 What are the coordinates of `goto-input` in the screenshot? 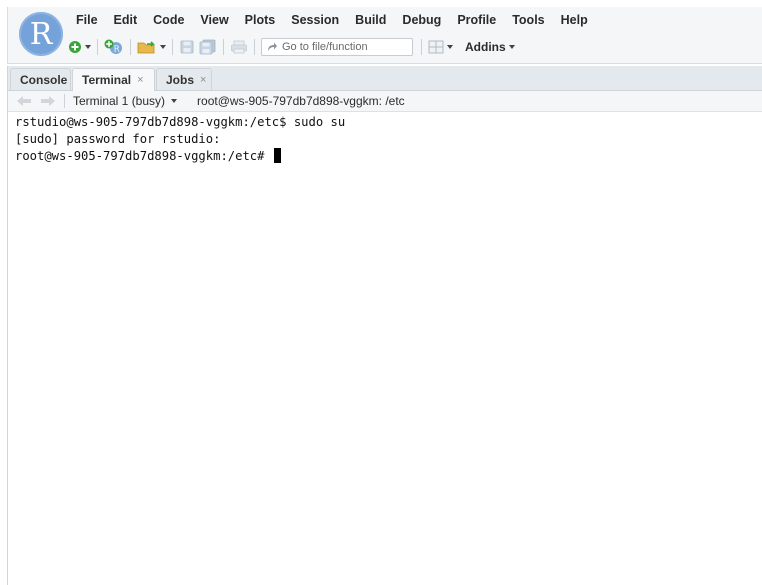 It's located at (340, 47).